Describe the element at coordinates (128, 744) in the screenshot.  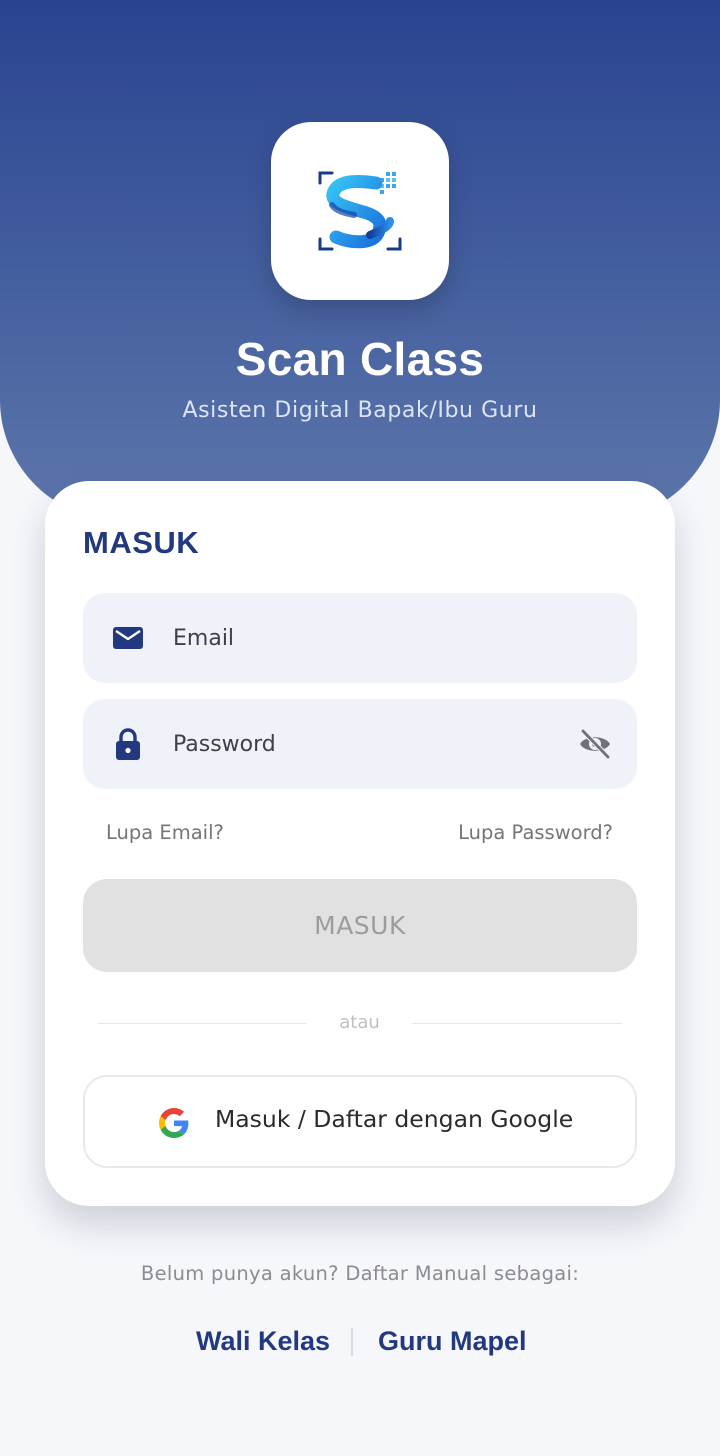
I see `lock-icon` at that location.